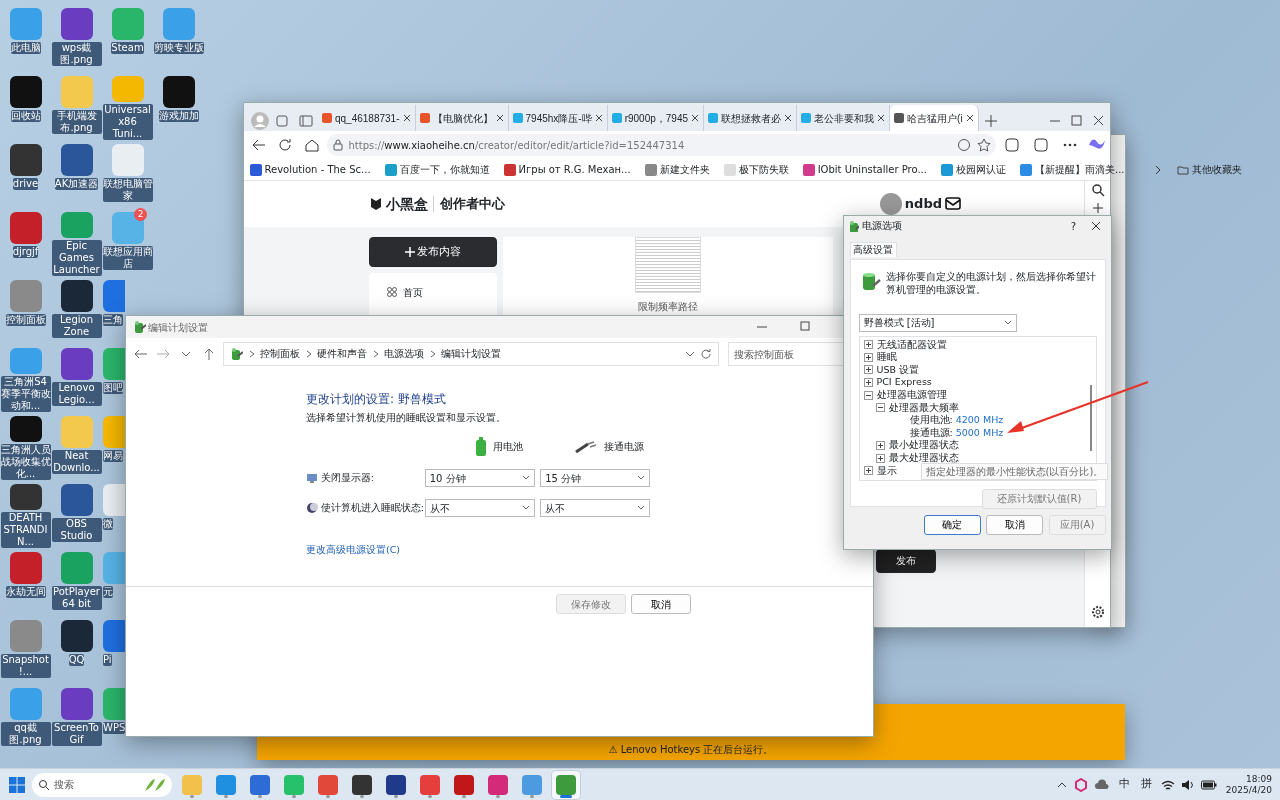 The image size is (1280, 800). What do you see at coordinates (1209, 169) in the screenshot?
I see `bookmark-folder: 其他收藏夹` at bounding box center [1209, 169].